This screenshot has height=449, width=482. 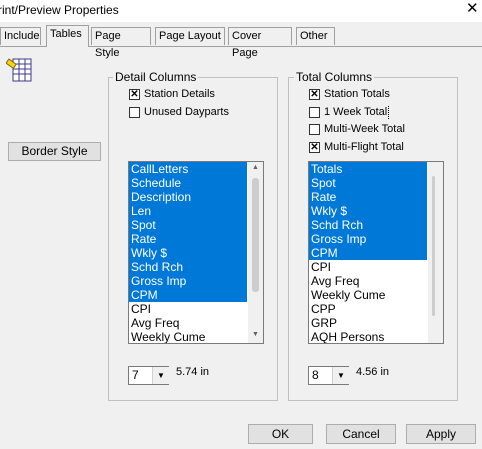 What do you see at coordinates (364, 129) in the screenshot?
I see `multi-week-total-label: Multi-Week Total` at bounding box center [364, 129].